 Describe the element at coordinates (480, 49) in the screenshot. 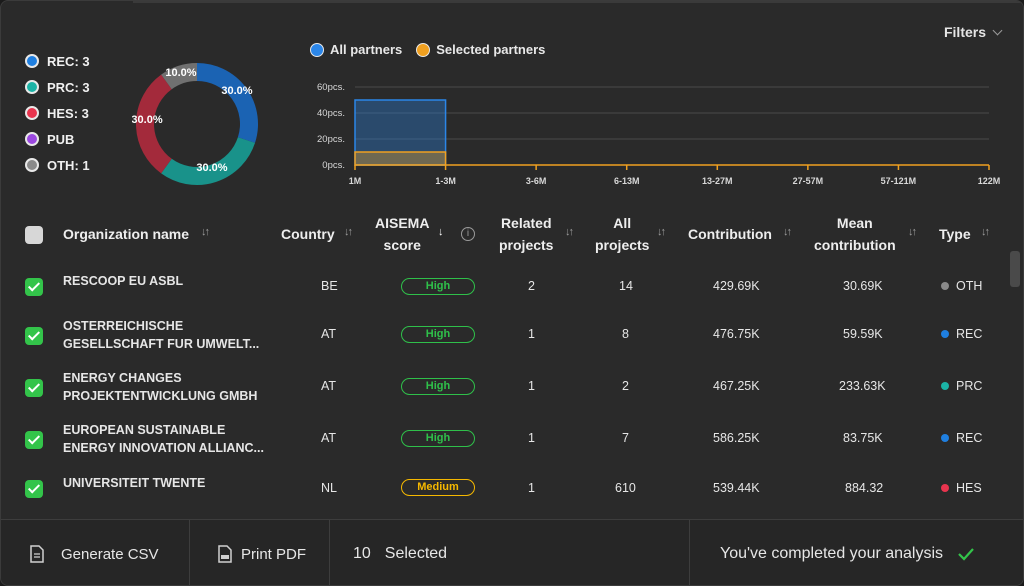

I see `legend-selected-partners: Selected partners` at that location.